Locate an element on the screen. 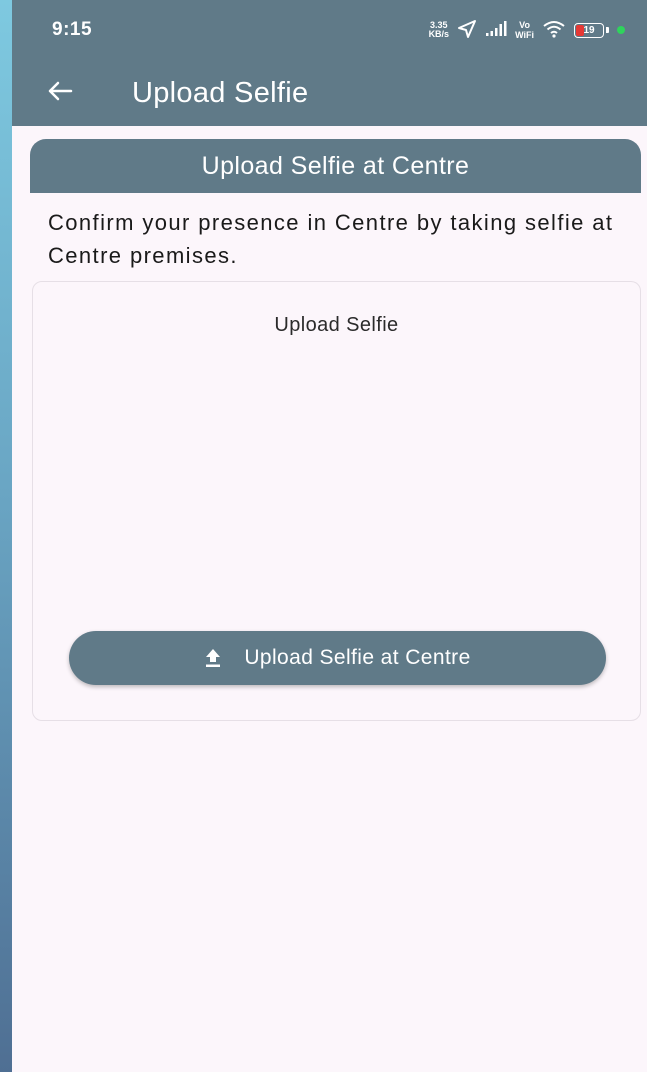 Image resolution: width=647 pixels, height=1072 pixels. arrow-left-icon is located at coordinates (60, 93).